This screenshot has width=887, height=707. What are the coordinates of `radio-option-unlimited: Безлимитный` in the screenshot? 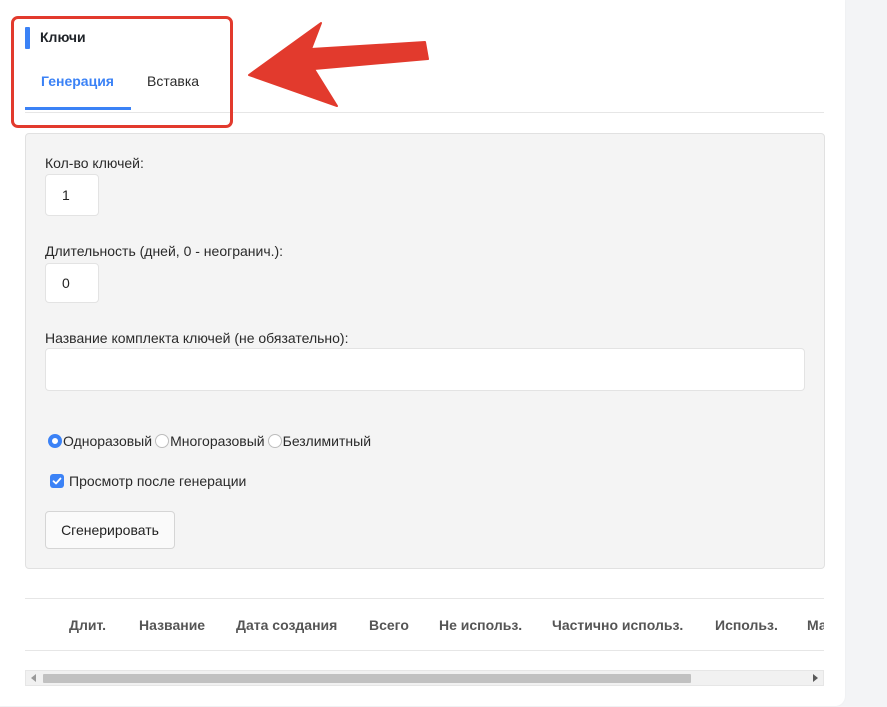 It's located at (319, 441).